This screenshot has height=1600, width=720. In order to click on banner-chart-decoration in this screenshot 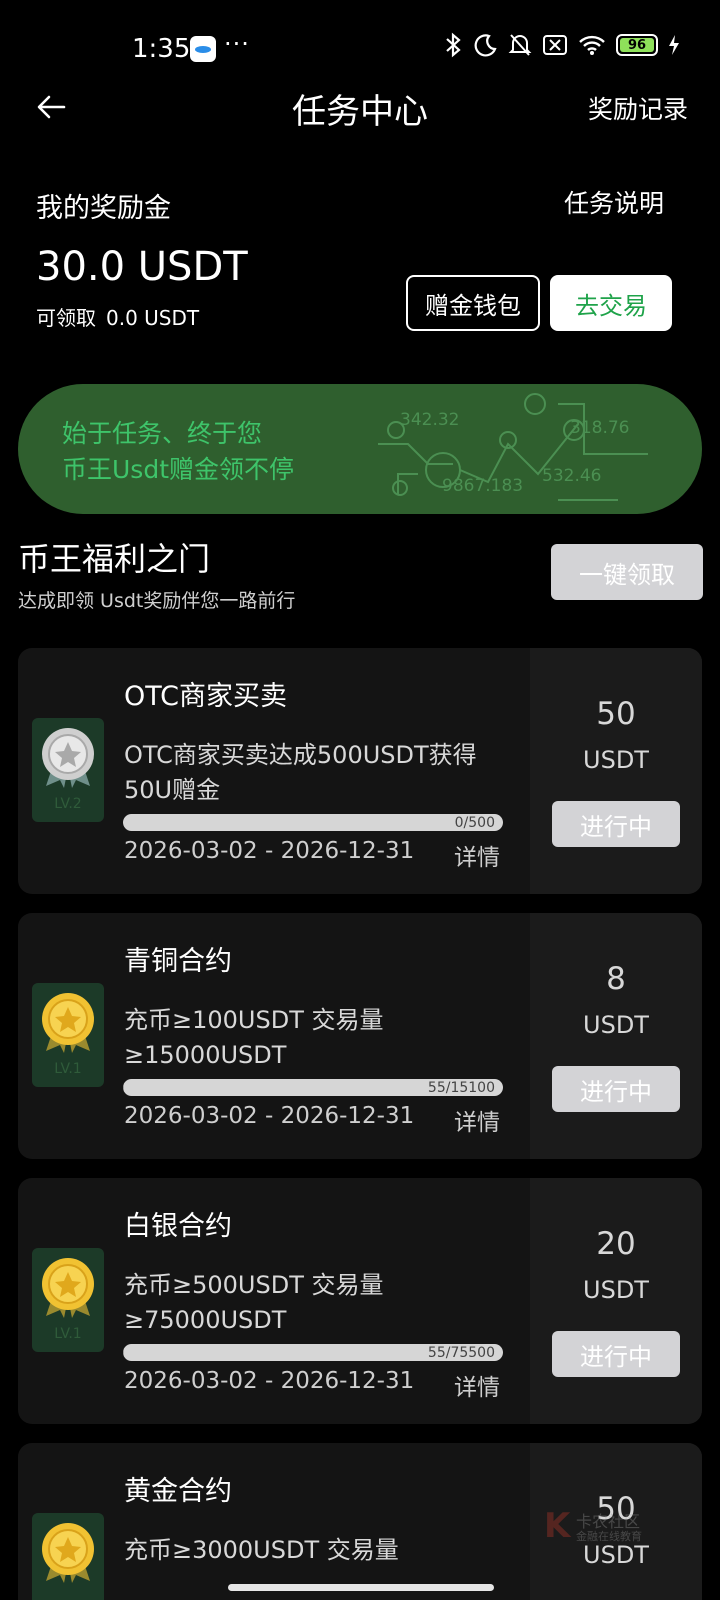, I will do `click(513, 447)`.